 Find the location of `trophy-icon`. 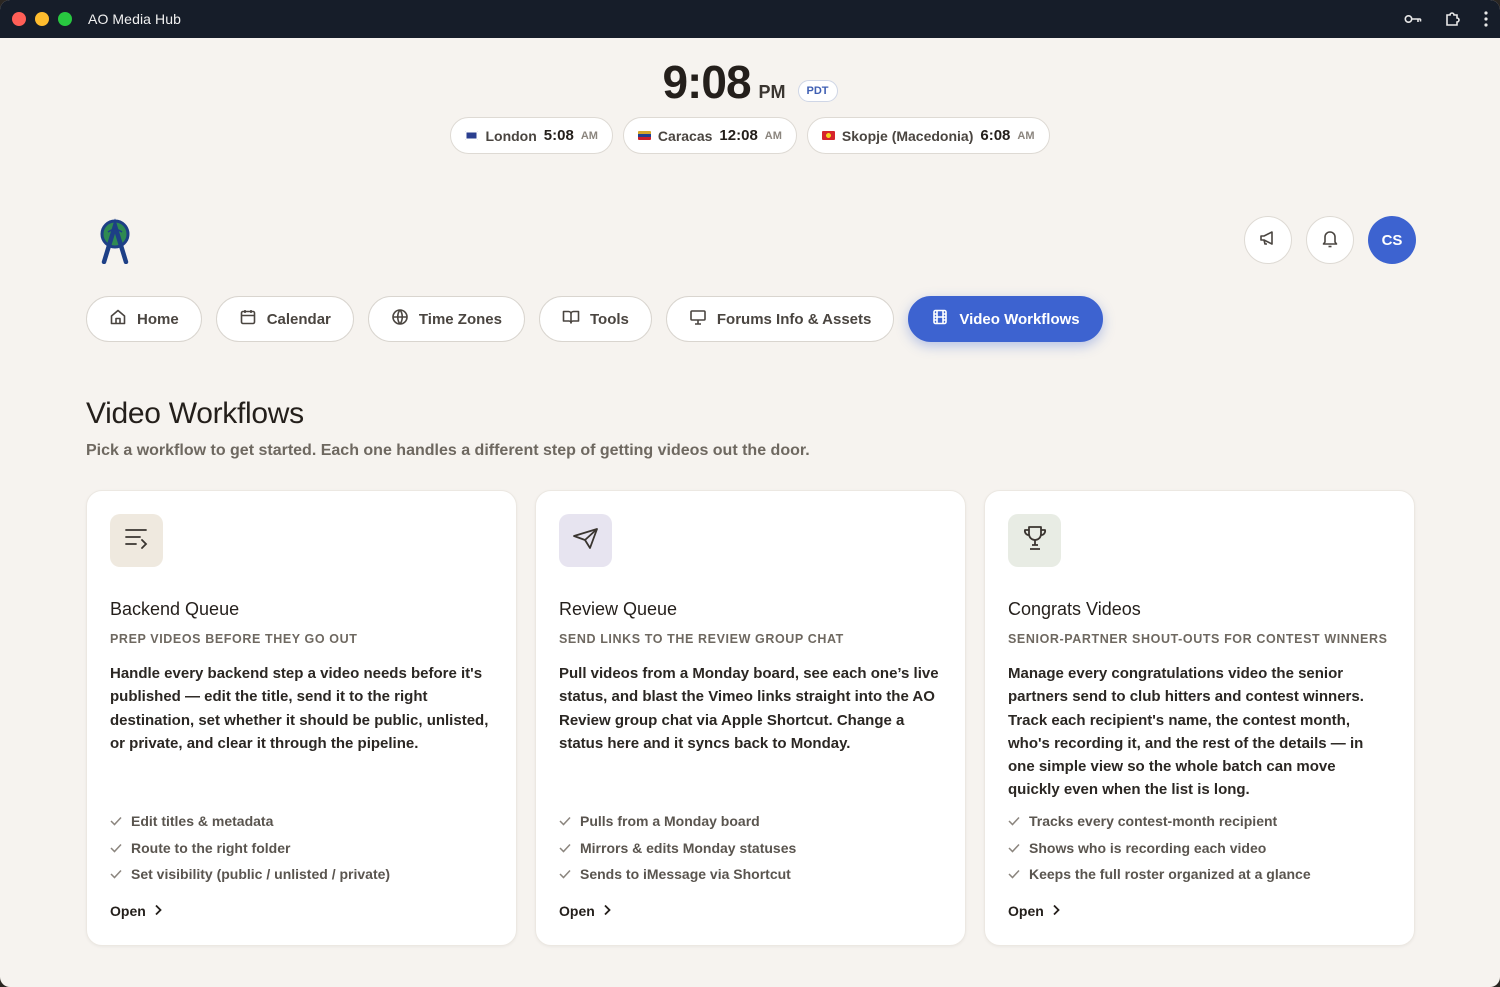

trophy-icon is located at coordinates (1035, 540).